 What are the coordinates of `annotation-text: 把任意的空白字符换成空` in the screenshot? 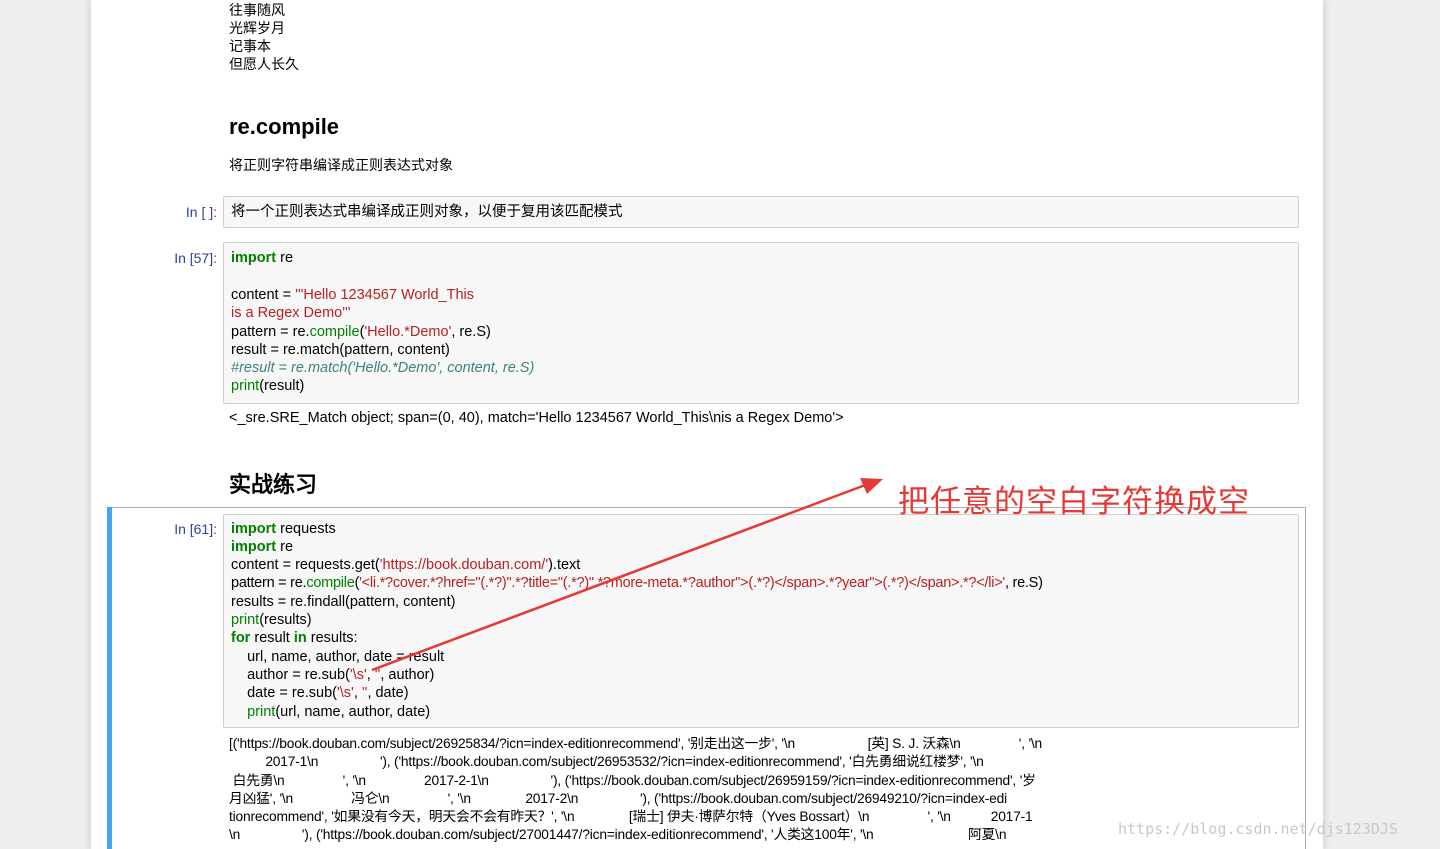 It's located at (1074, 502).